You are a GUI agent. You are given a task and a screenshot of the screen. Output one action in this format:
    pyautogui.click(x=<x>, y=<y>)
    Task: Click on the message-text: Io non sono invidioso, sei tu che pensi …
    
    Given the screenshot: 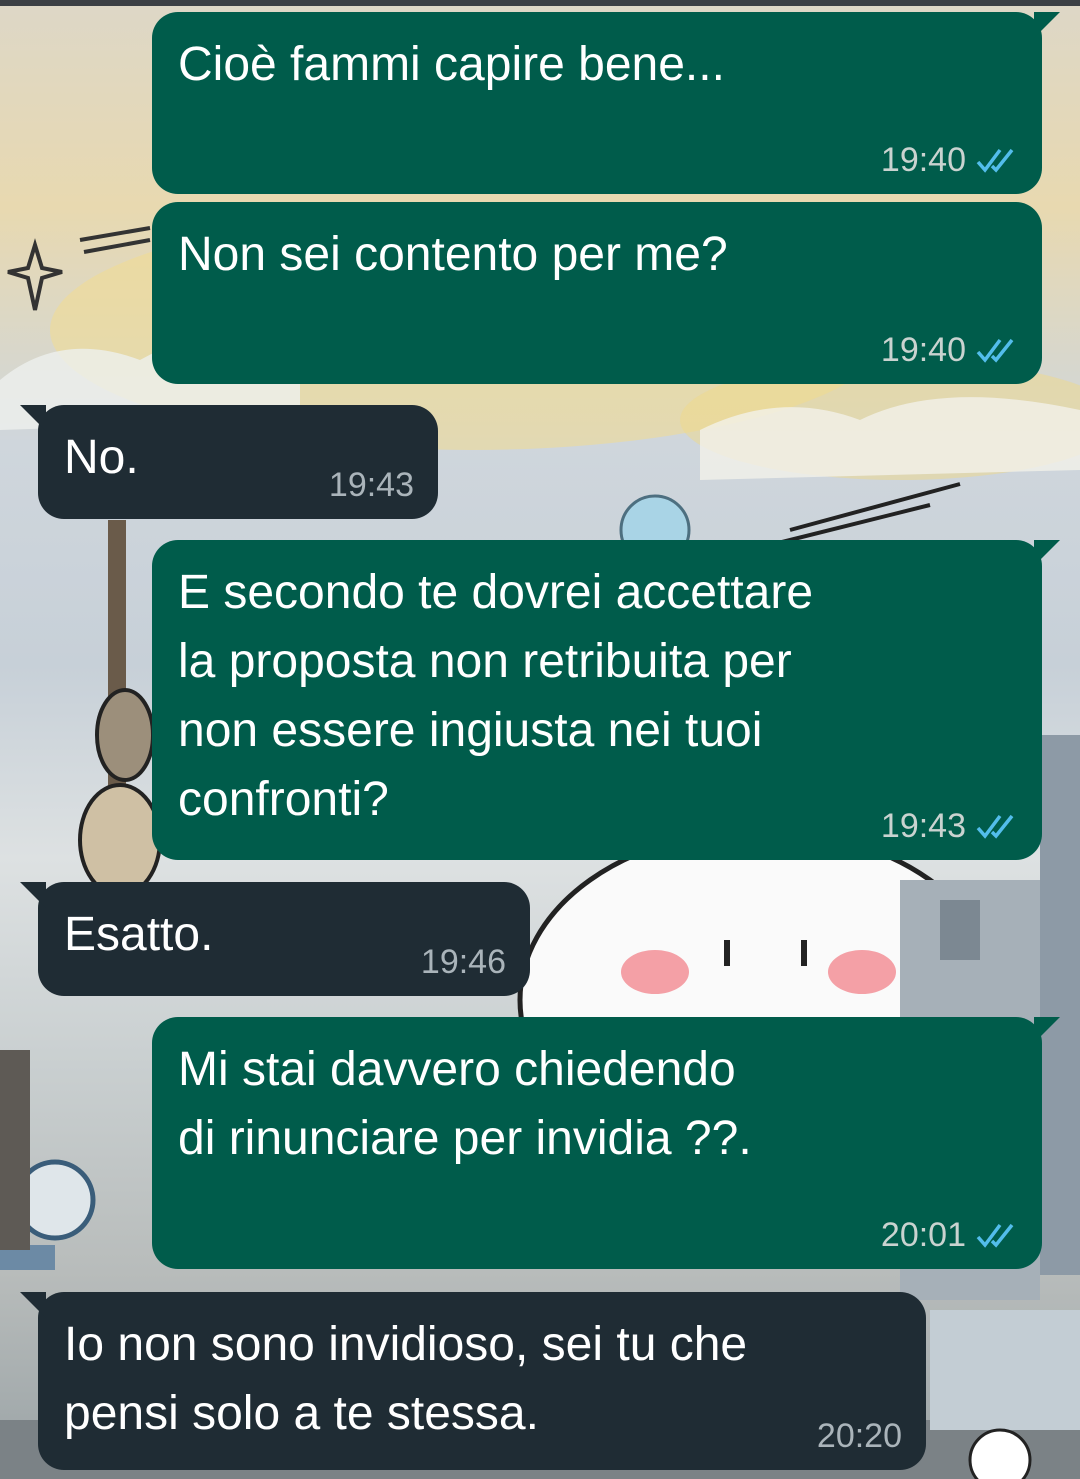 What is the action you would take?
    pyautogui.click(x=406, y=1379)
    